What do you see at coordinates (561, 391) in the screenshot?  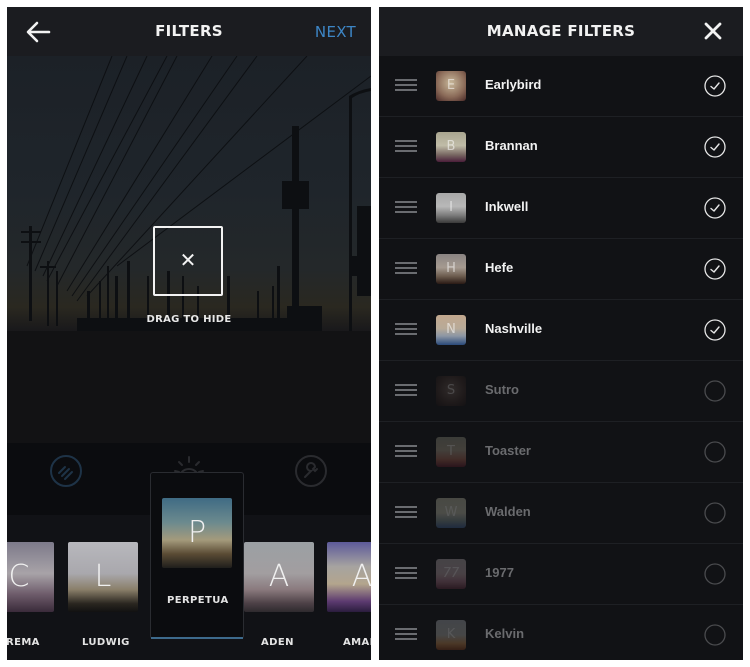 I see `filter-row-sutro: S Sutro` at bounding box center [561, 391].